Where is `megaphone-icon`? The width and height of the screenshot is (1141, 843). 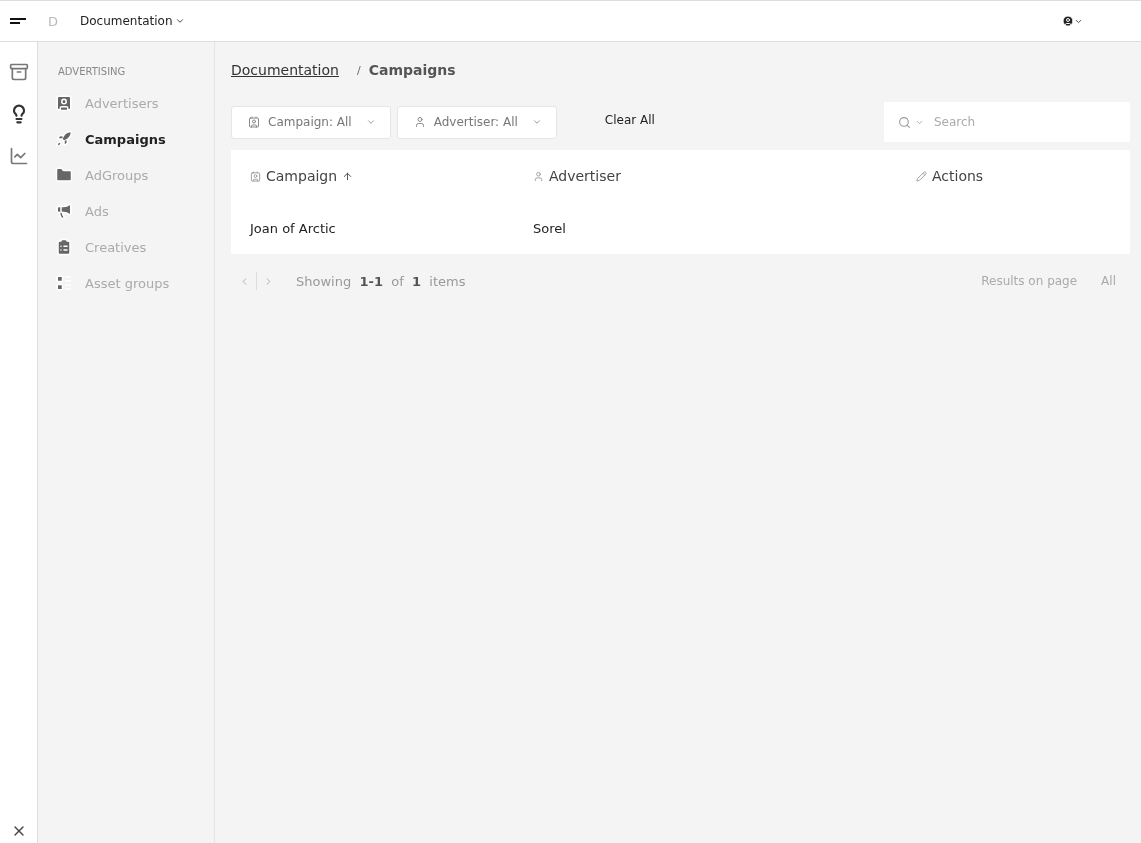
megaphone-icon is located at coordinates (64, 211).